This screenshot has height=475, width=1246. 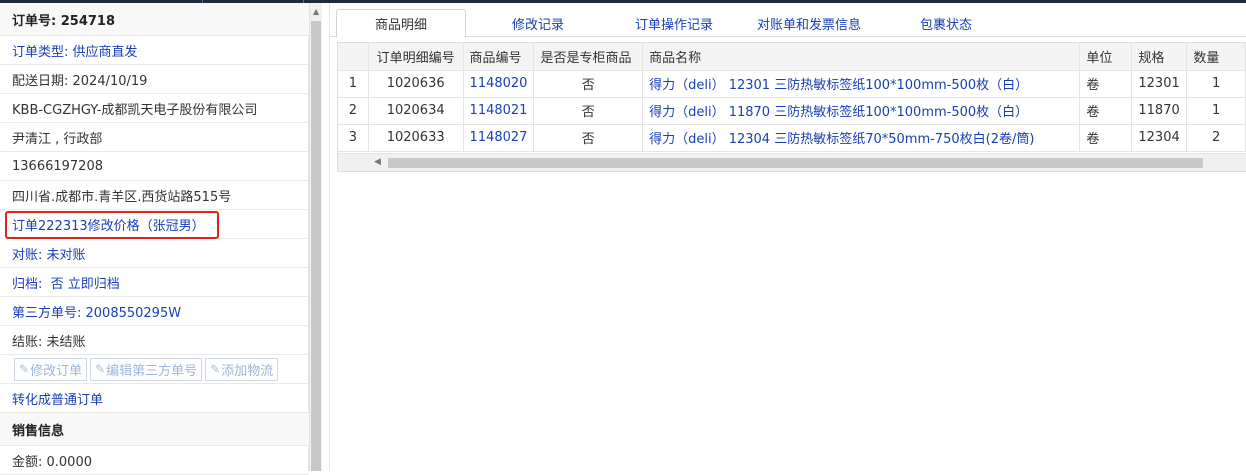 What do you see at coordinates (499, 57) in the screenshot?
I see `column-header: 商品编号` at bounding box center [499, 57].